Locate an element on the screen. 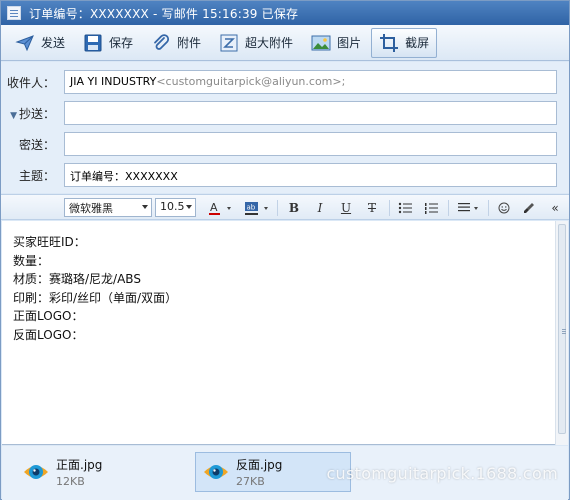 This screenshot has width=570, height=500. attachment-name: 正面.jpg is located at coordinates (79, 465).